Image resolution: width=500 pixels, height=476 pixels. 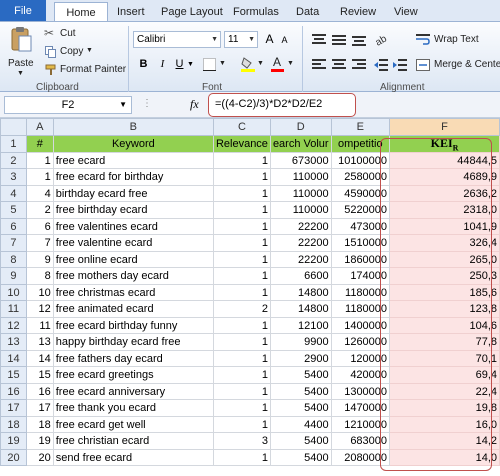 What do you see at coordinates (39, 424) in the screenshot?
I see `cell-number: 18` at bounding box center [39, 424].